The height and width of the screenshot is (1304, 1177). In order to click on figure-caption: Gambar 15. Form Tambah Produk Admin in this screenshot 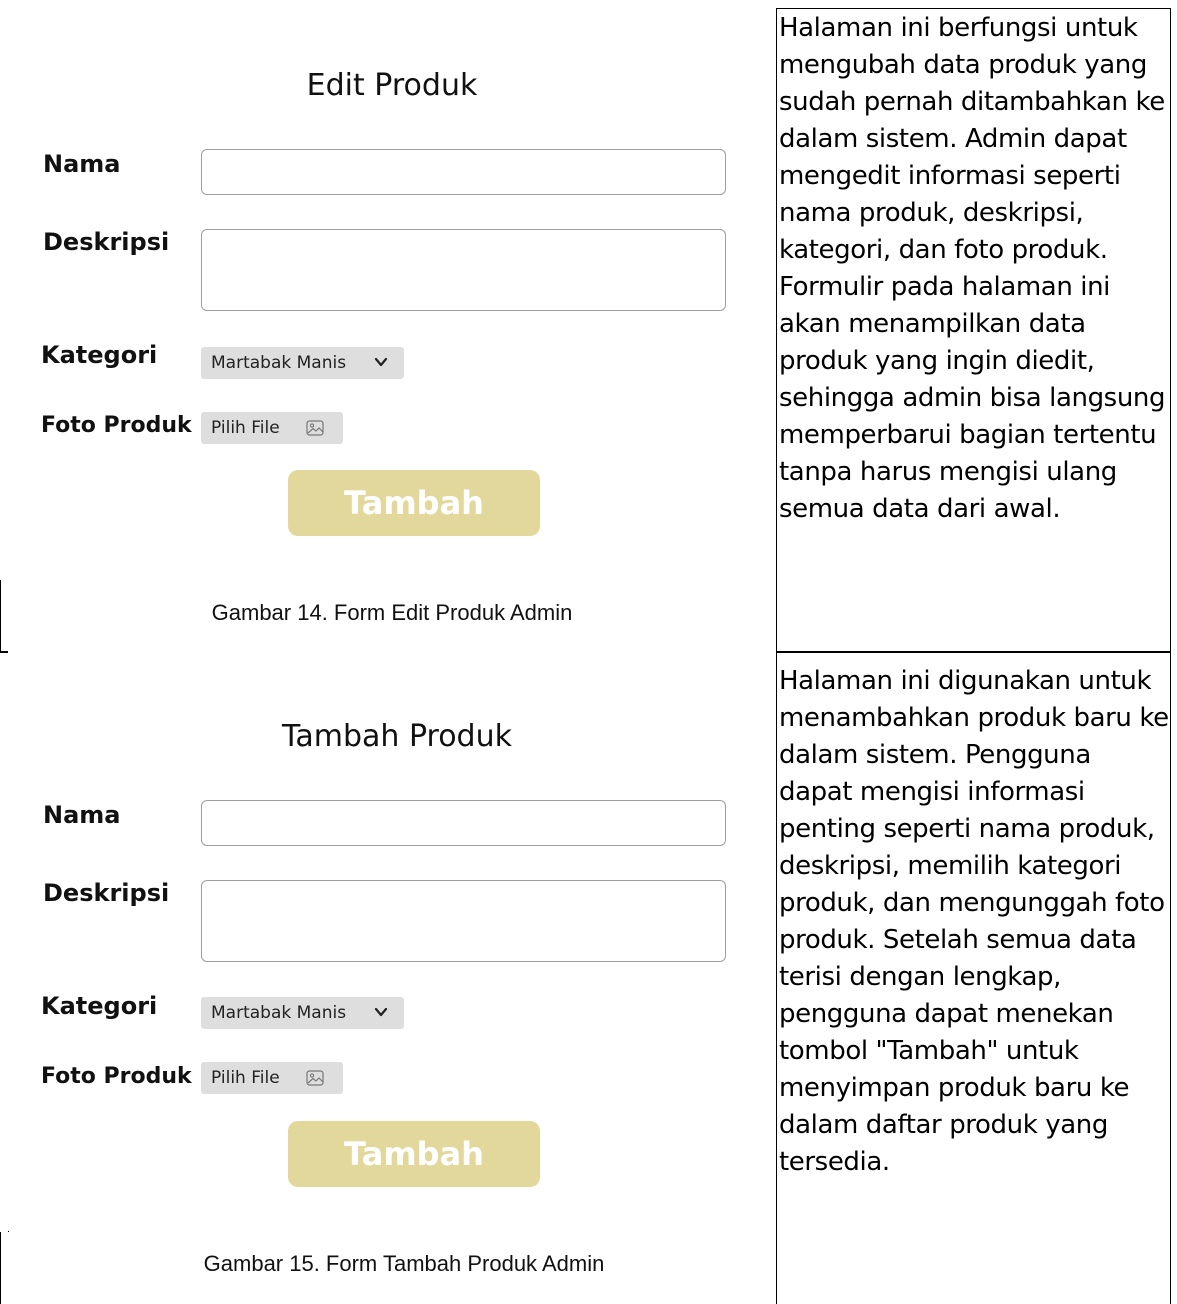, I will do `click(404, 1263)`.